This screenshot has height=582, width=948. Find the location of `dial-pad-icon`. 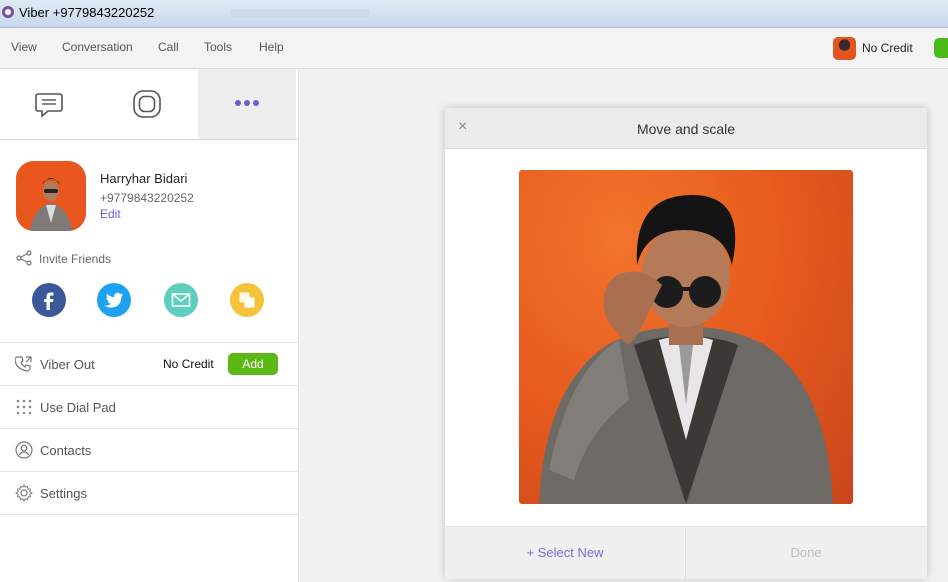

dial-pad-icon is located at coordinates (24, 407).